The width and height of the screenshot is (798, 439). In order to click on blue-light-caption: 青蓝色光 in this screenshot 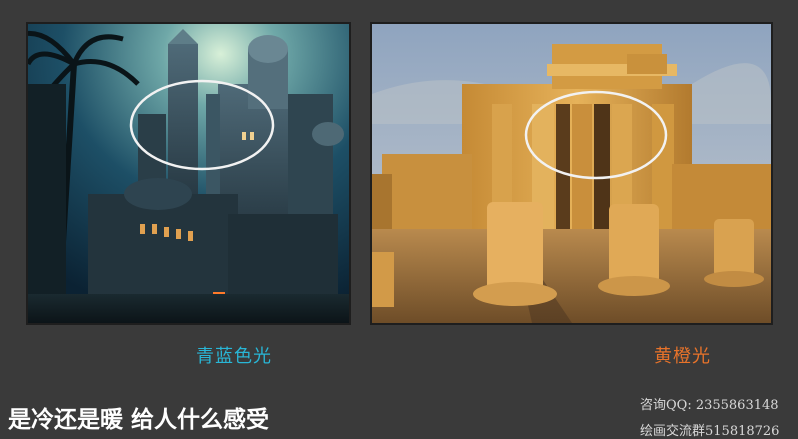, I will do `click(234, 356)`.